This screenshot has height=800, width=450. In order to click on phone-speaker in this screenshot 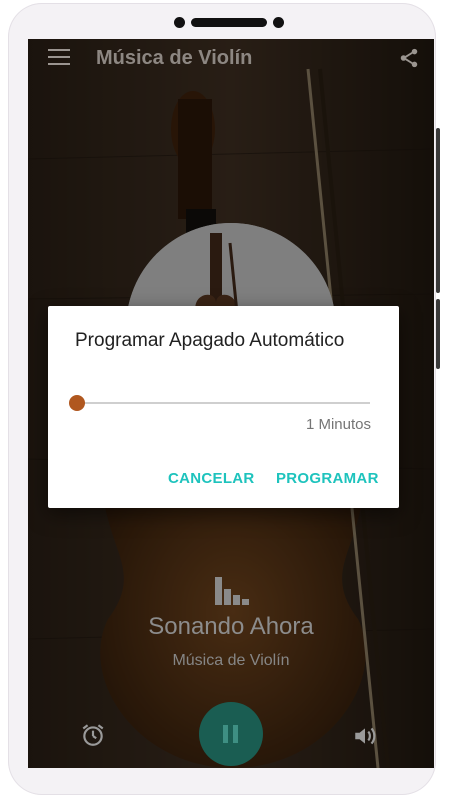, I will do `click(229, 22)`.